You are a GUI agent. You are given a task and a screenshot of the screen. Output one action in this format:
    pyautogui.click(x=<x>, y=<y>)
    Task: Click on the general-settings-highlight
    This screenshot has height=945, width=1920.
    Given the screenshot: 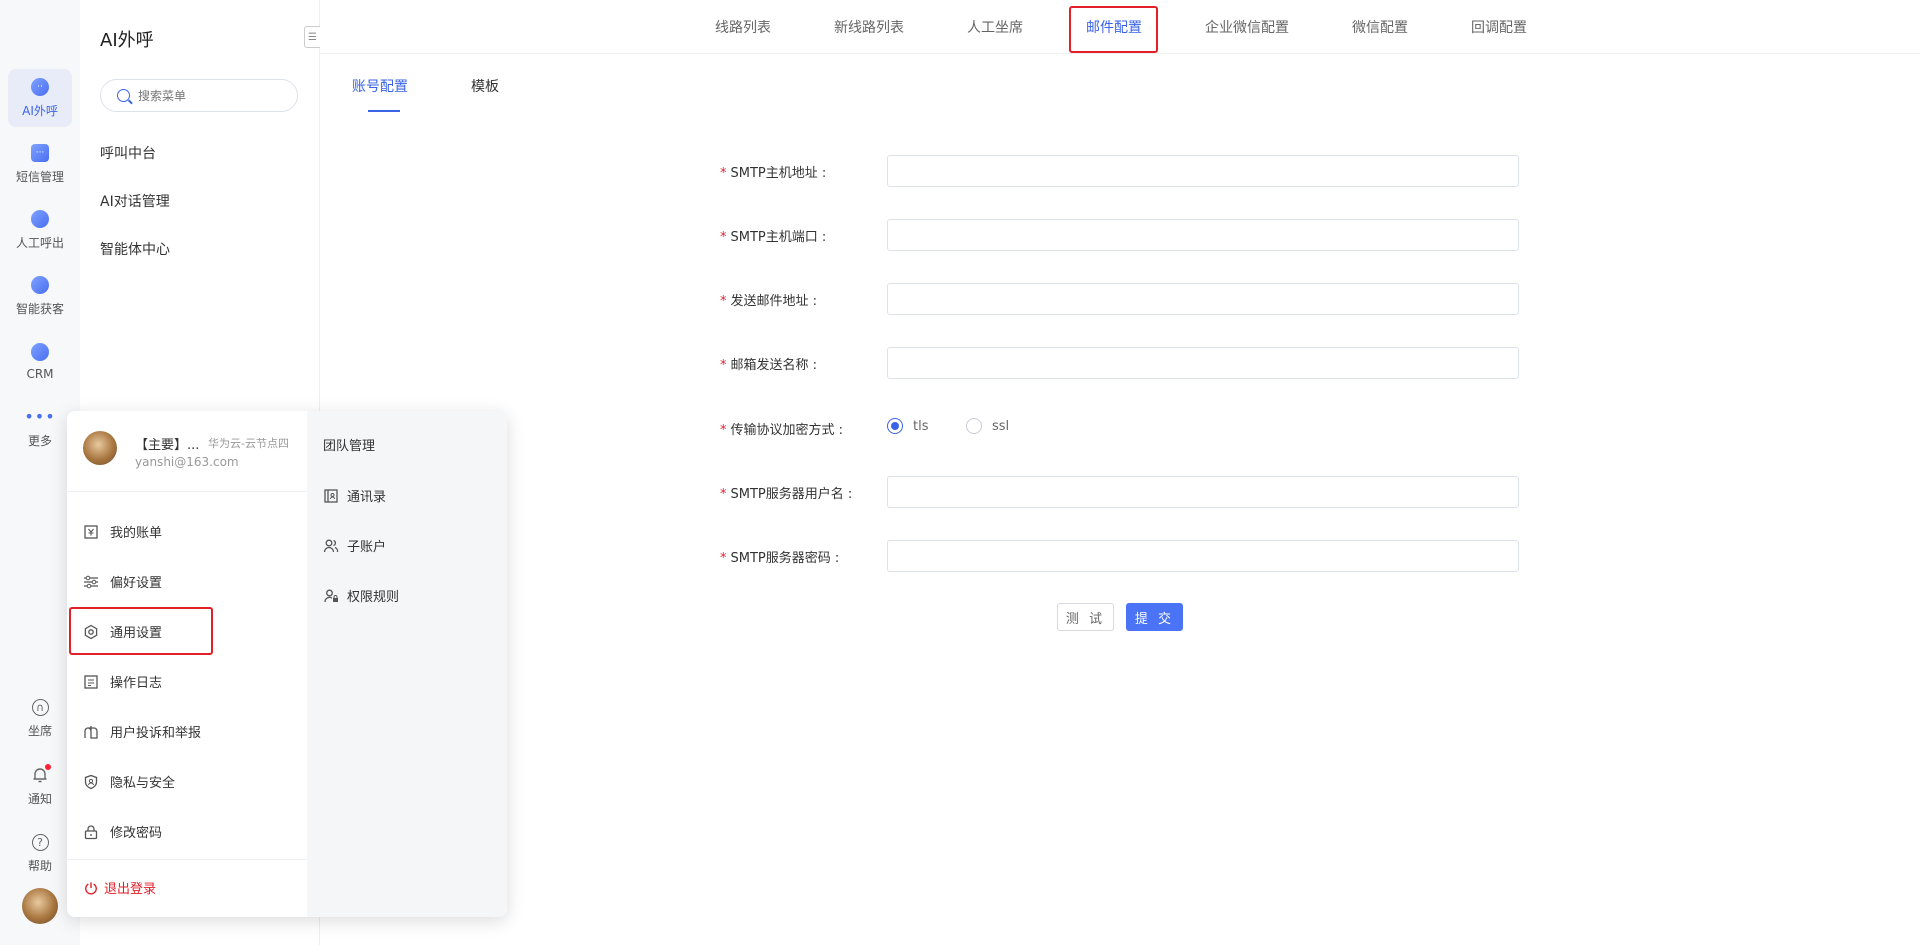 What is the action you would take?
    pyautogui.click(x=141, y=631)
    